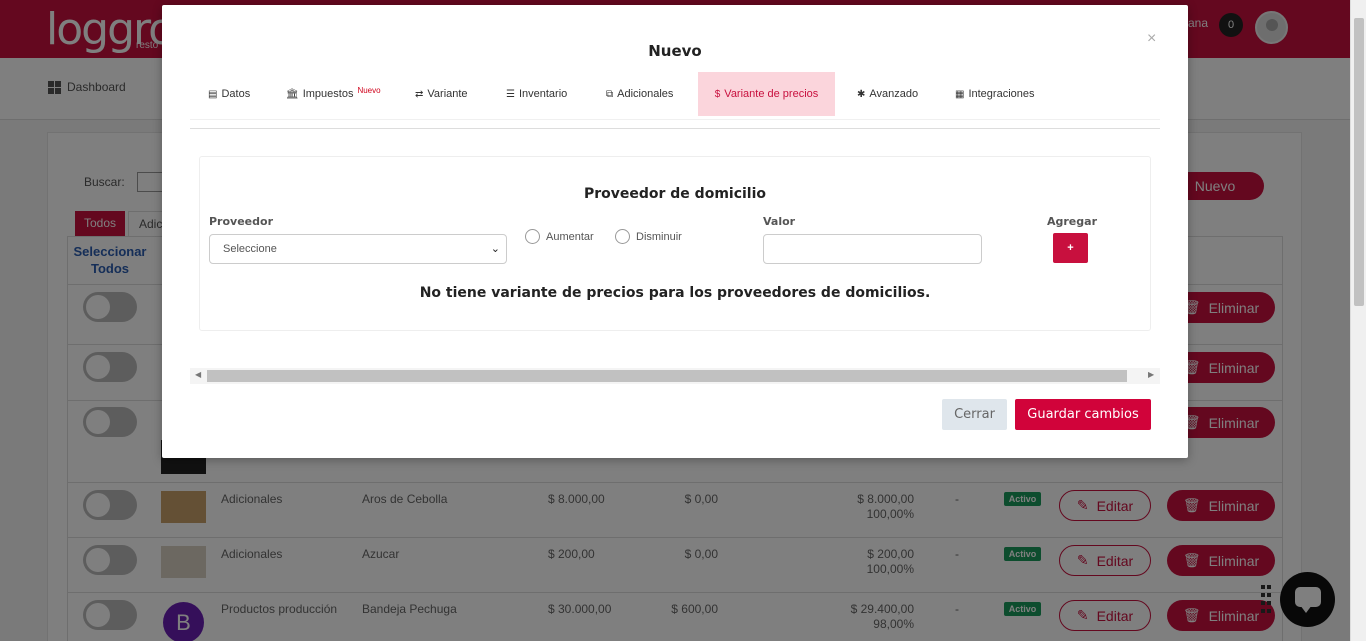 Image resolution: width=1366 pixels, height=641 pixels. I want to click on radio-aumentar: Aumentar, so click(559, 236).